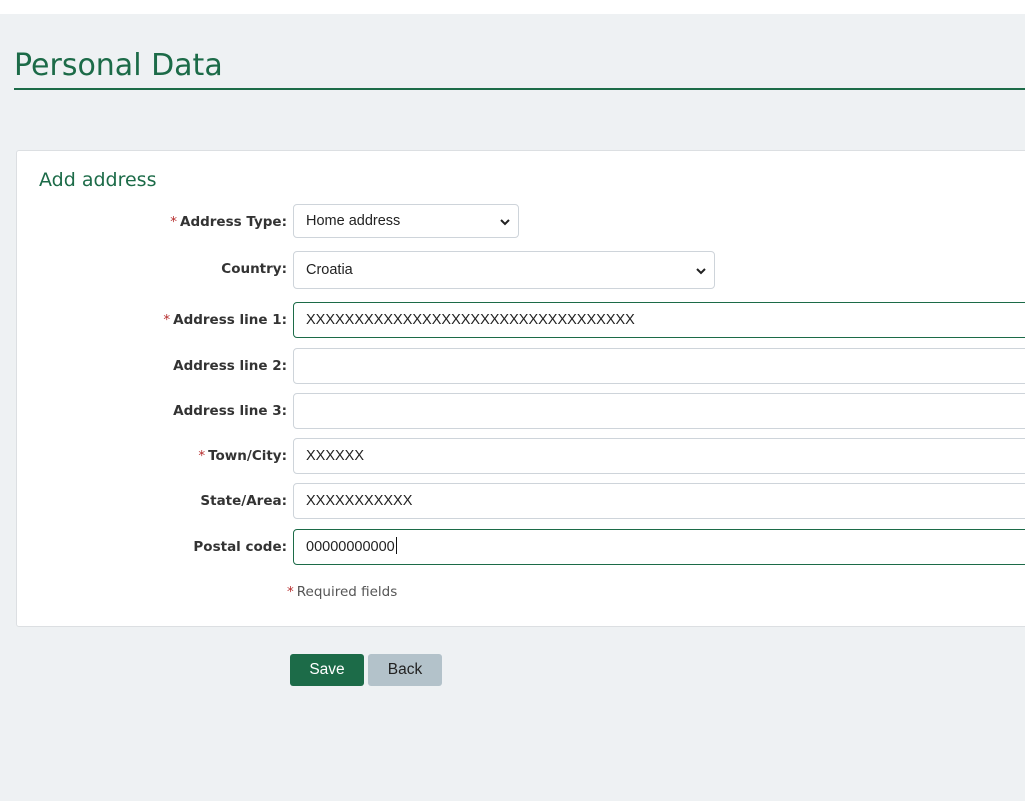  What do you see at coordinates (118, 65) in the screenshot?
I see `page-title: Personal Data` at bounding box center [118, 65].